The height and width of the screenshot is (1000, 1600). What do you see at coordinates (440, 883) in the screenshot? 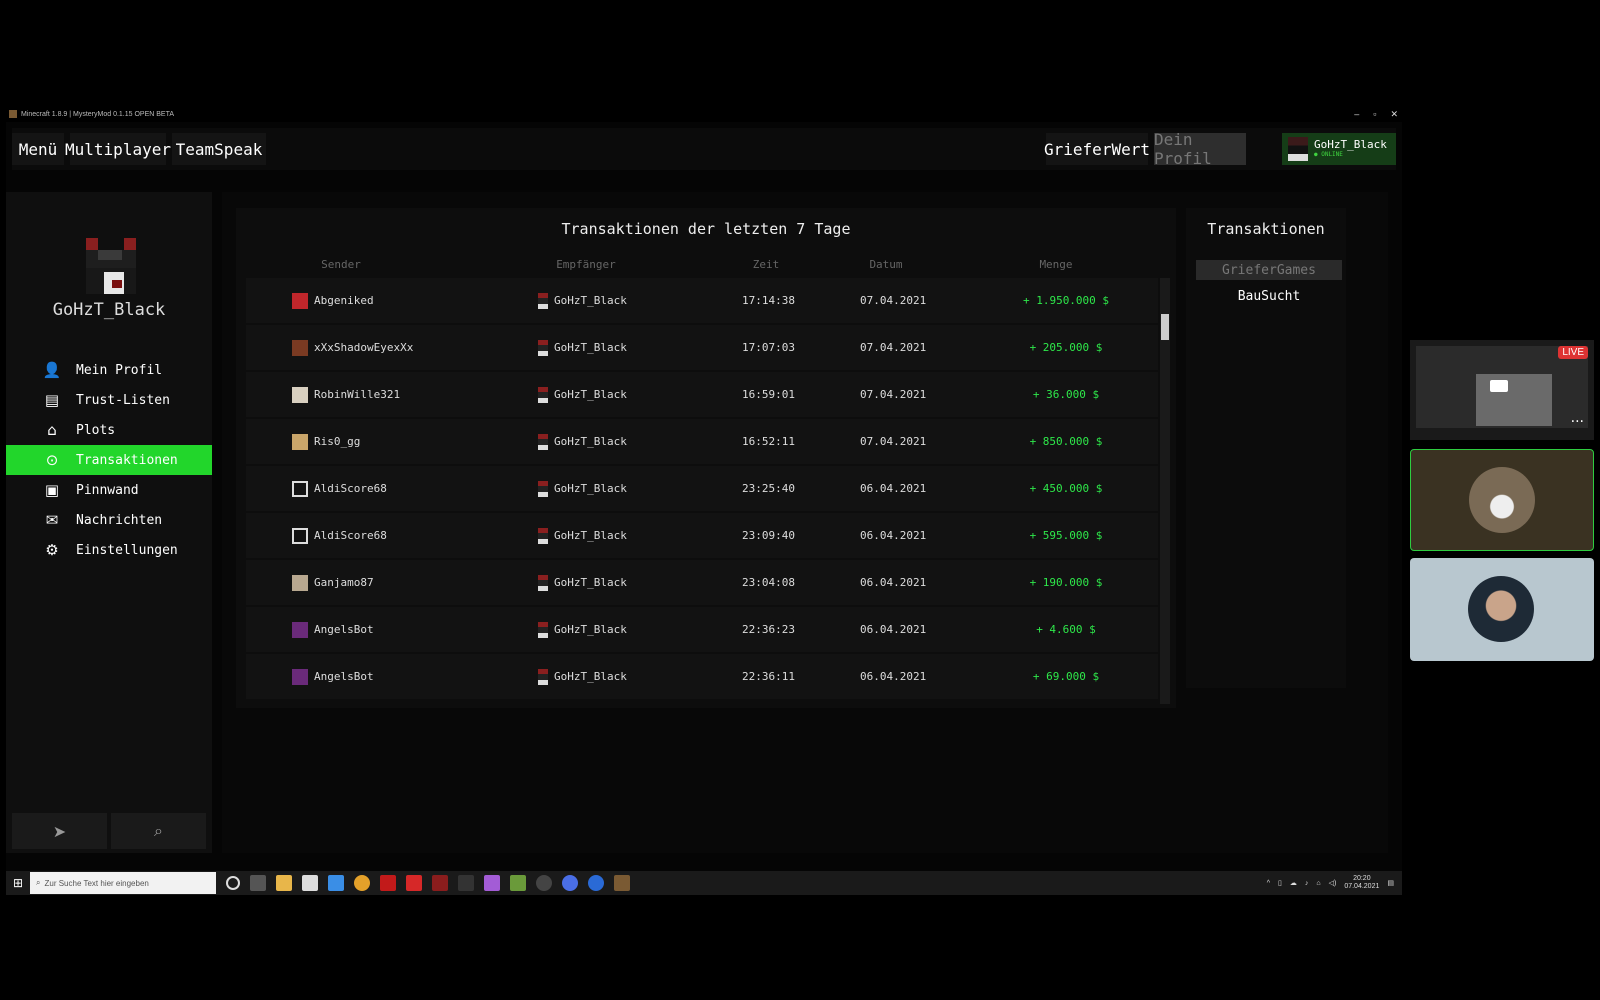
I see `app-editor-icon` at bounding box center [440, 883].